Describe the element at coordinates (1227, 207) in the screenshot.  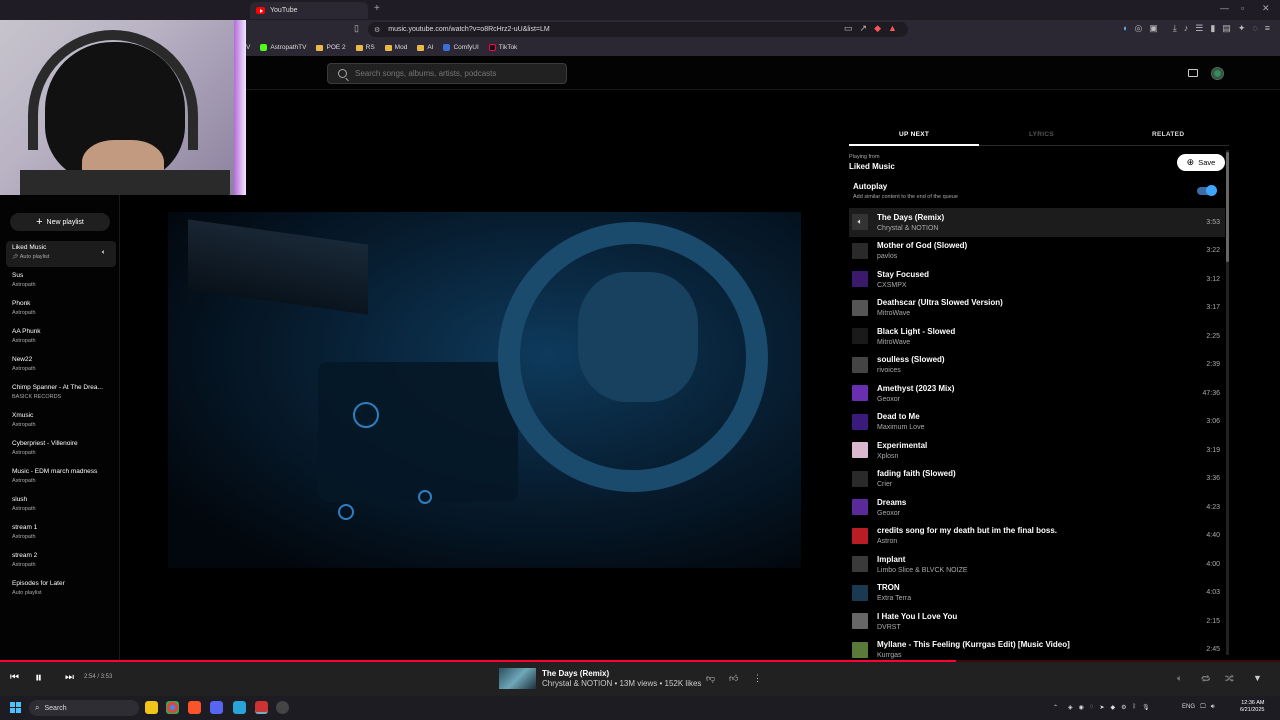
I see `scrollbar-thumb` at that location.